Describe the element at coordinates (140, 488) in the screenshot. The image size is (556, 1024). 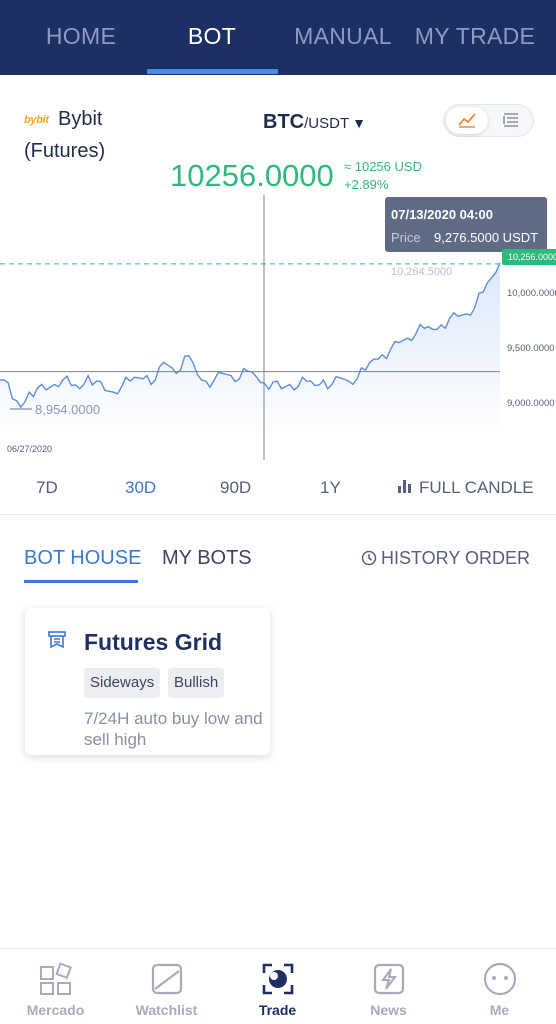
I see `range-30d: 30D` at that location.